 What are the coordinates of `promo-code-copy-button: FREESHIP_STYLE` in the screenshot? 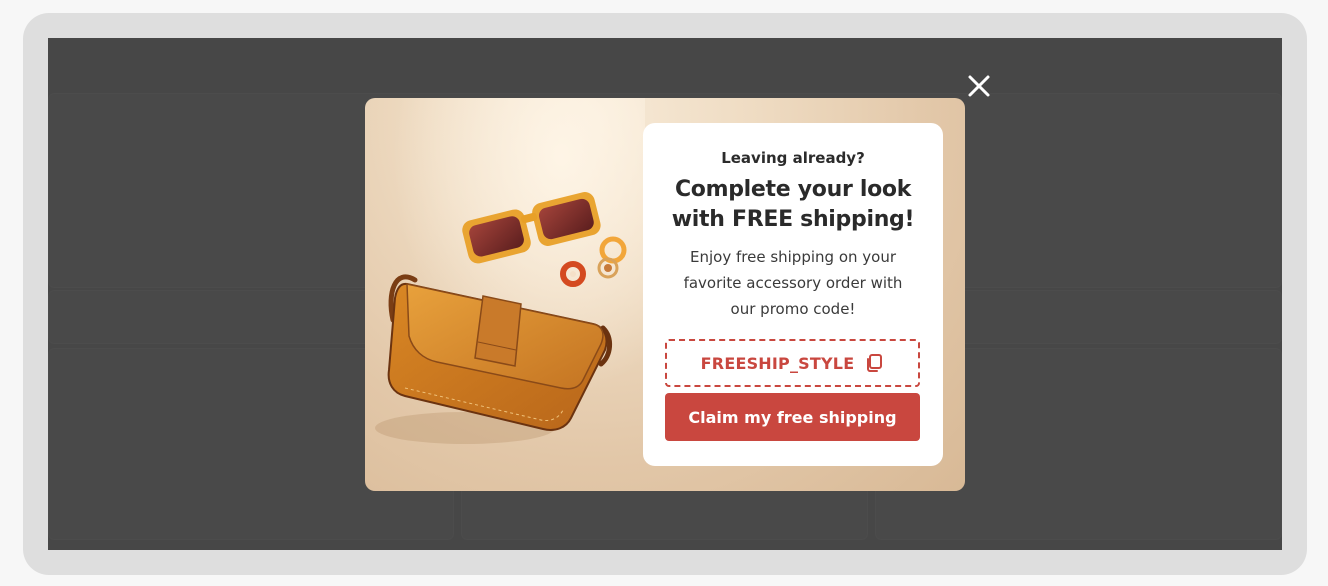 It's located at (792, 363).